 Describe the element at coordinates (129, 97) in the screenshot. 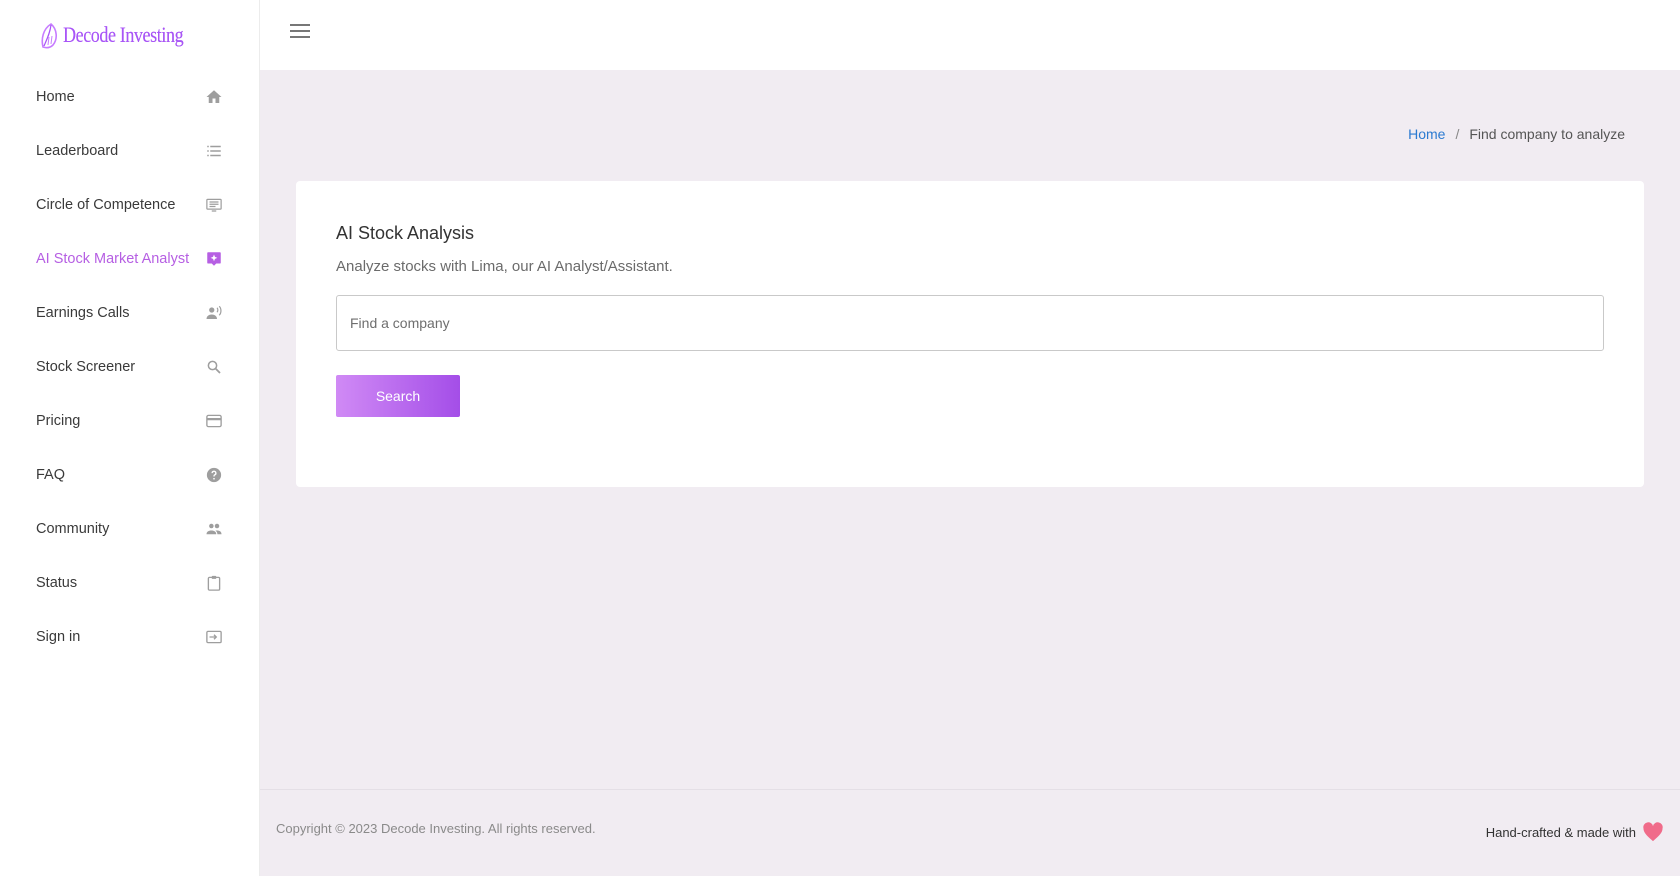

I see `sidebar-item-home: Home` at that location.